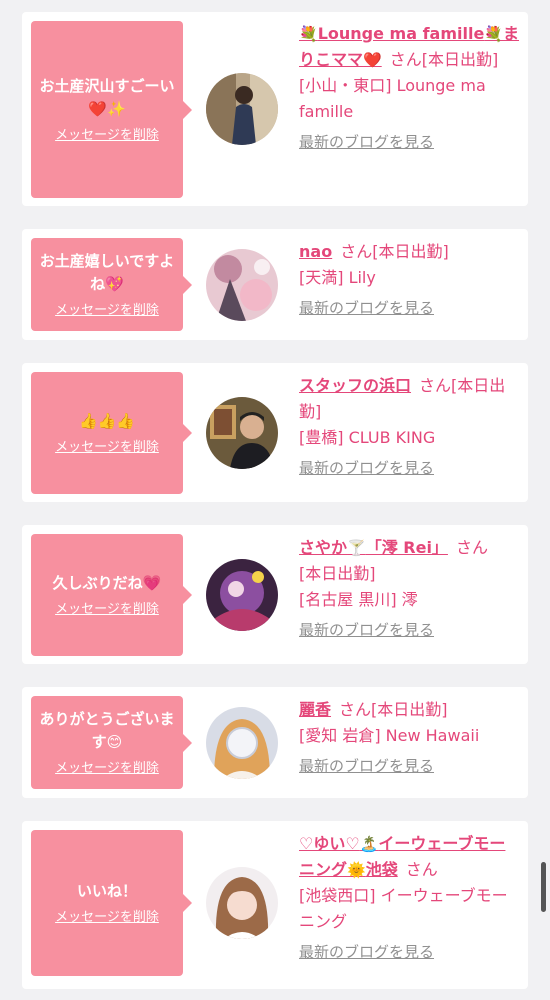 Image resolution: width=550 pixels, height=1000 pixels. Describe the element at coordinates (107, 272) in the screenshot. I see `message-text: お土産嬉しいですよね💖` at that location.